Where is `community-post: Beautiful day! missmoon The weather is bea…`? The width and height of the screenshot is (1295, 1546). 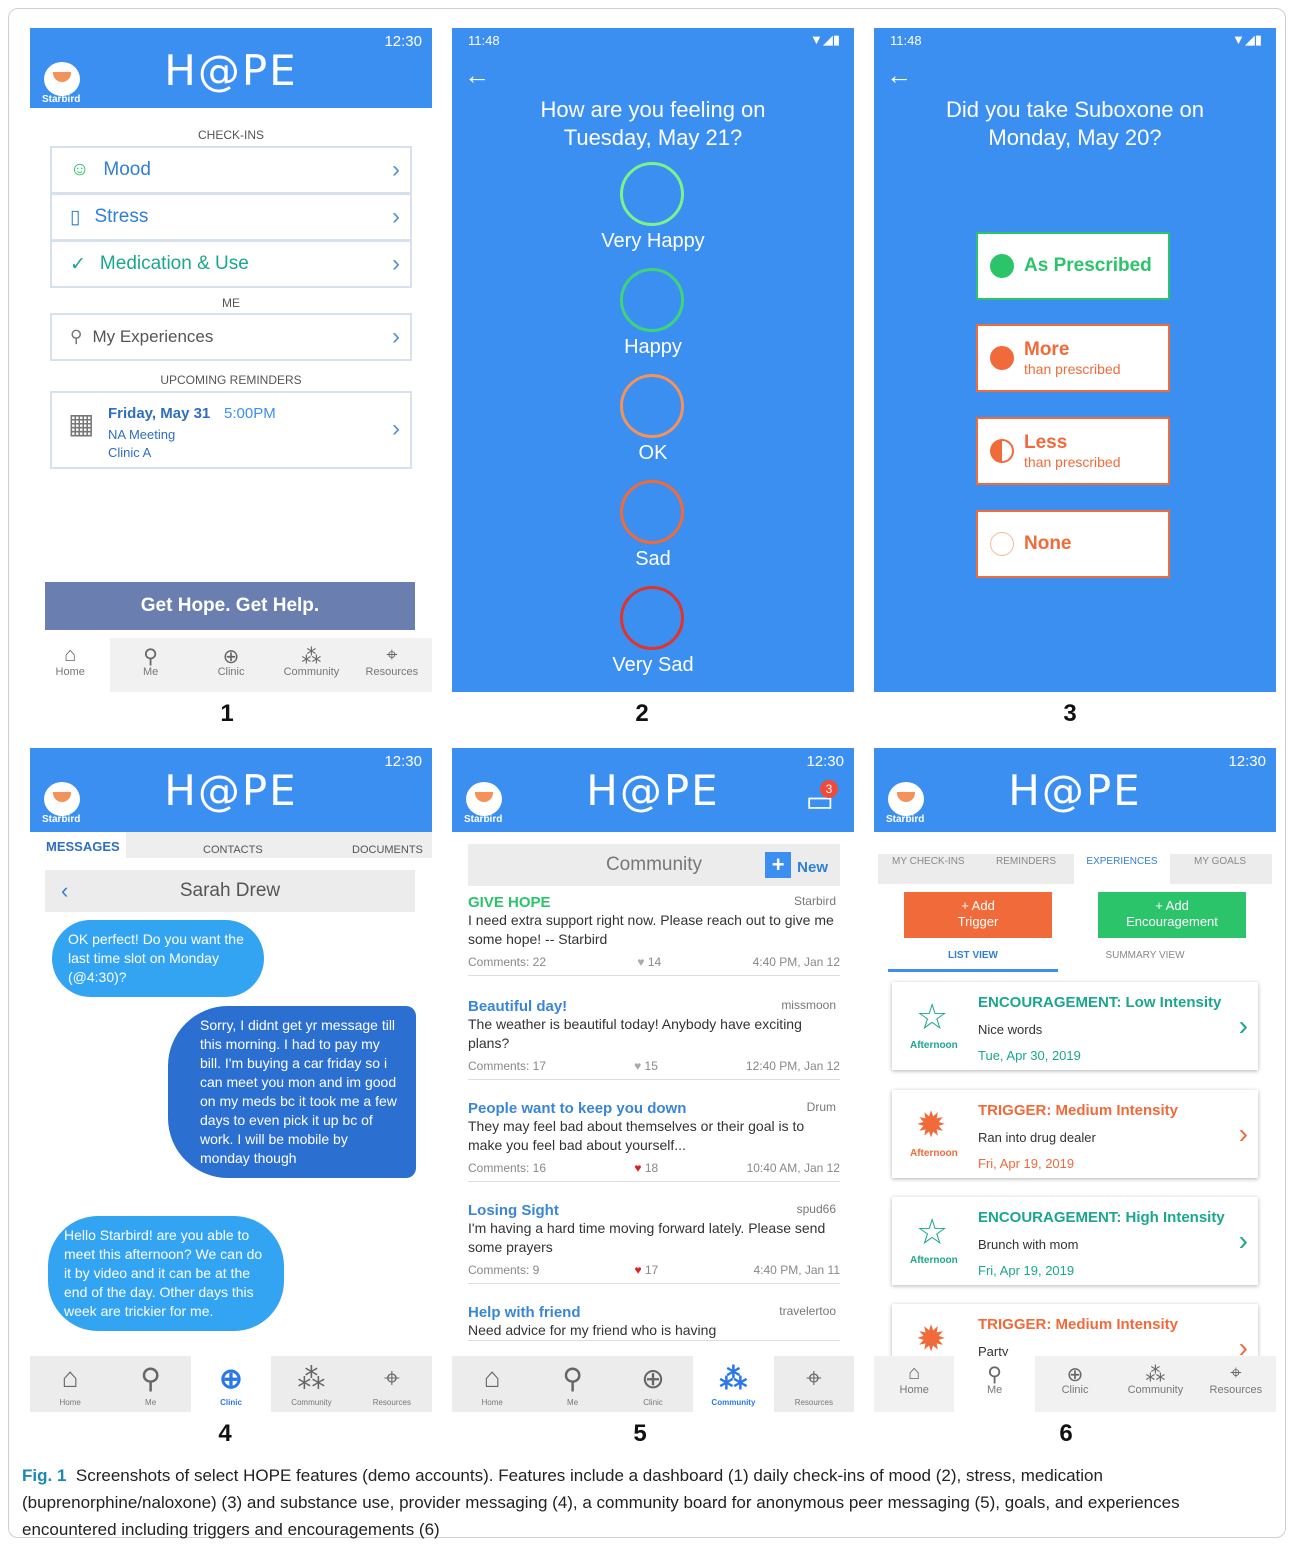 community-post: Beautiful day! missmoon The weather is bea… is located at coordinates (654, 1039).